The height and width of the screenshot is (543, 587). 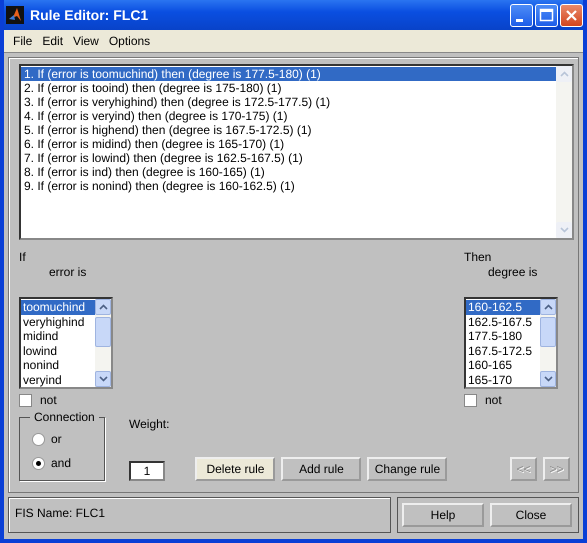 I want to click on list-item: 162.5-167.5, so click(x=503, y=321).